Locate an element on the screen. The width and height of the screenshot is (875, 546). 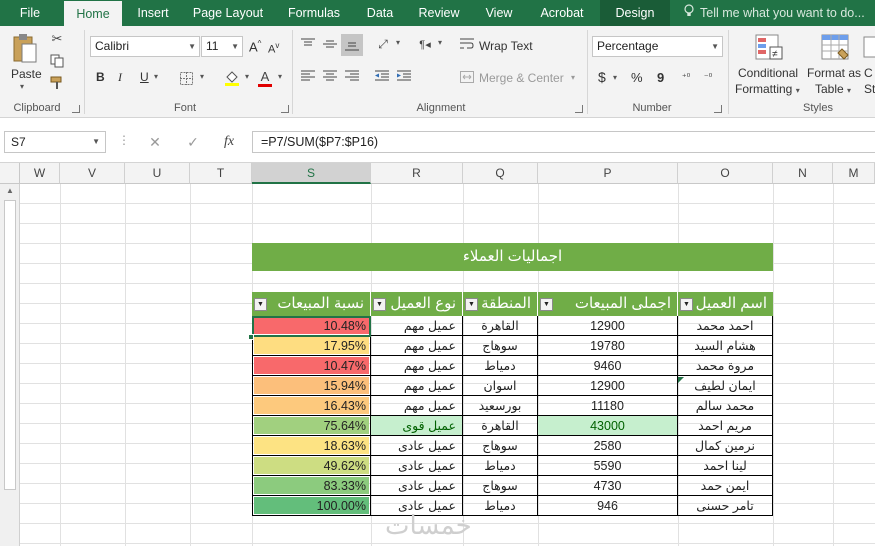
orientation-dropdown-icon: ▾ is located at coordinates (398, 42).